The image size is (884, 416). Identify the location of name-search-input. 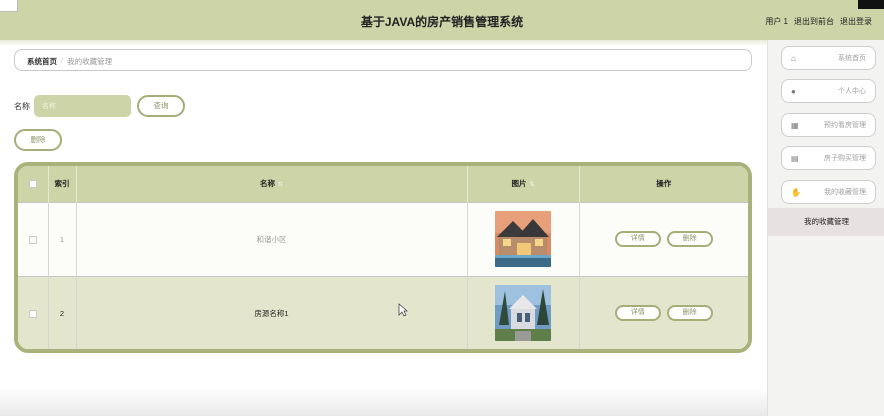
(82, 106).